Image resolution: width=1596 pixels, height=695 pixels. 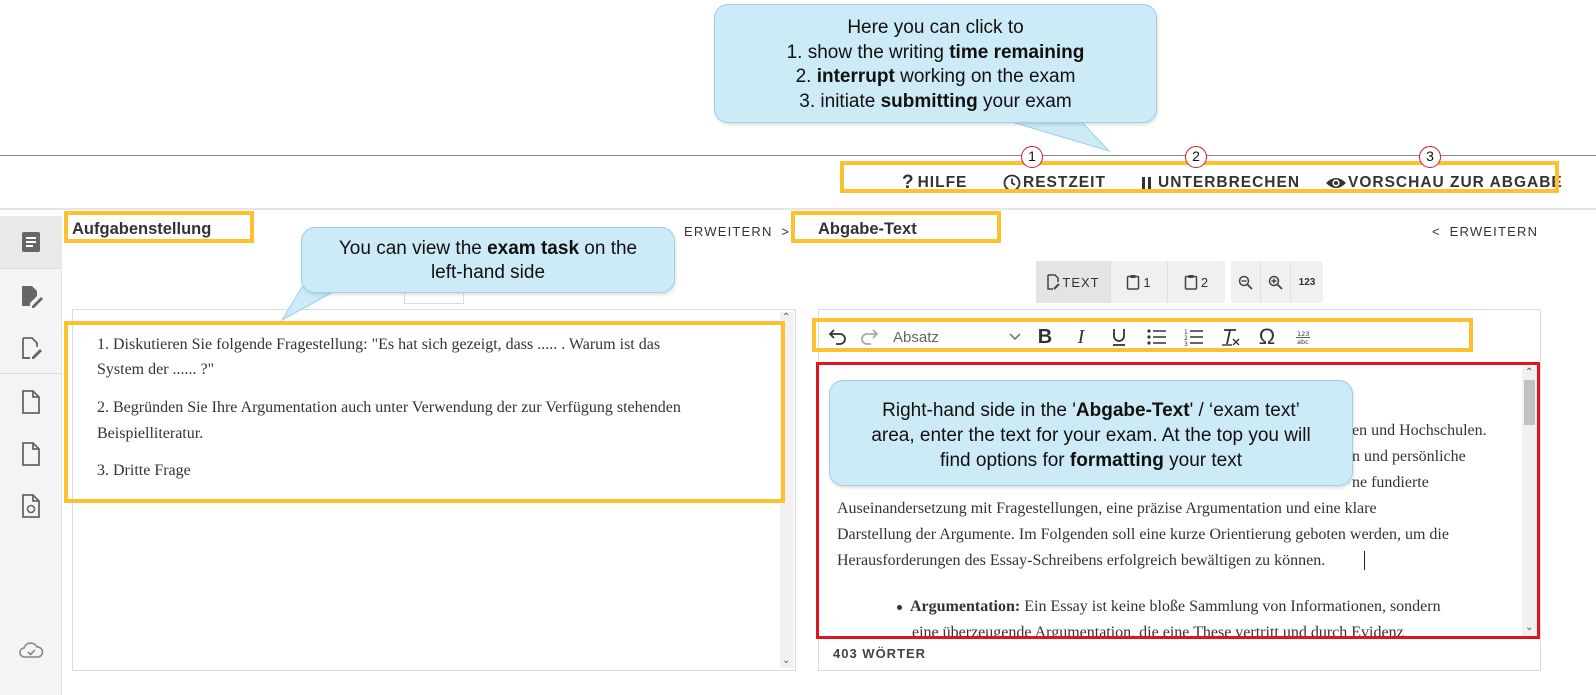 I want to click on essay-fragment: en und Hochschulen., so click(x=1419, y=430).